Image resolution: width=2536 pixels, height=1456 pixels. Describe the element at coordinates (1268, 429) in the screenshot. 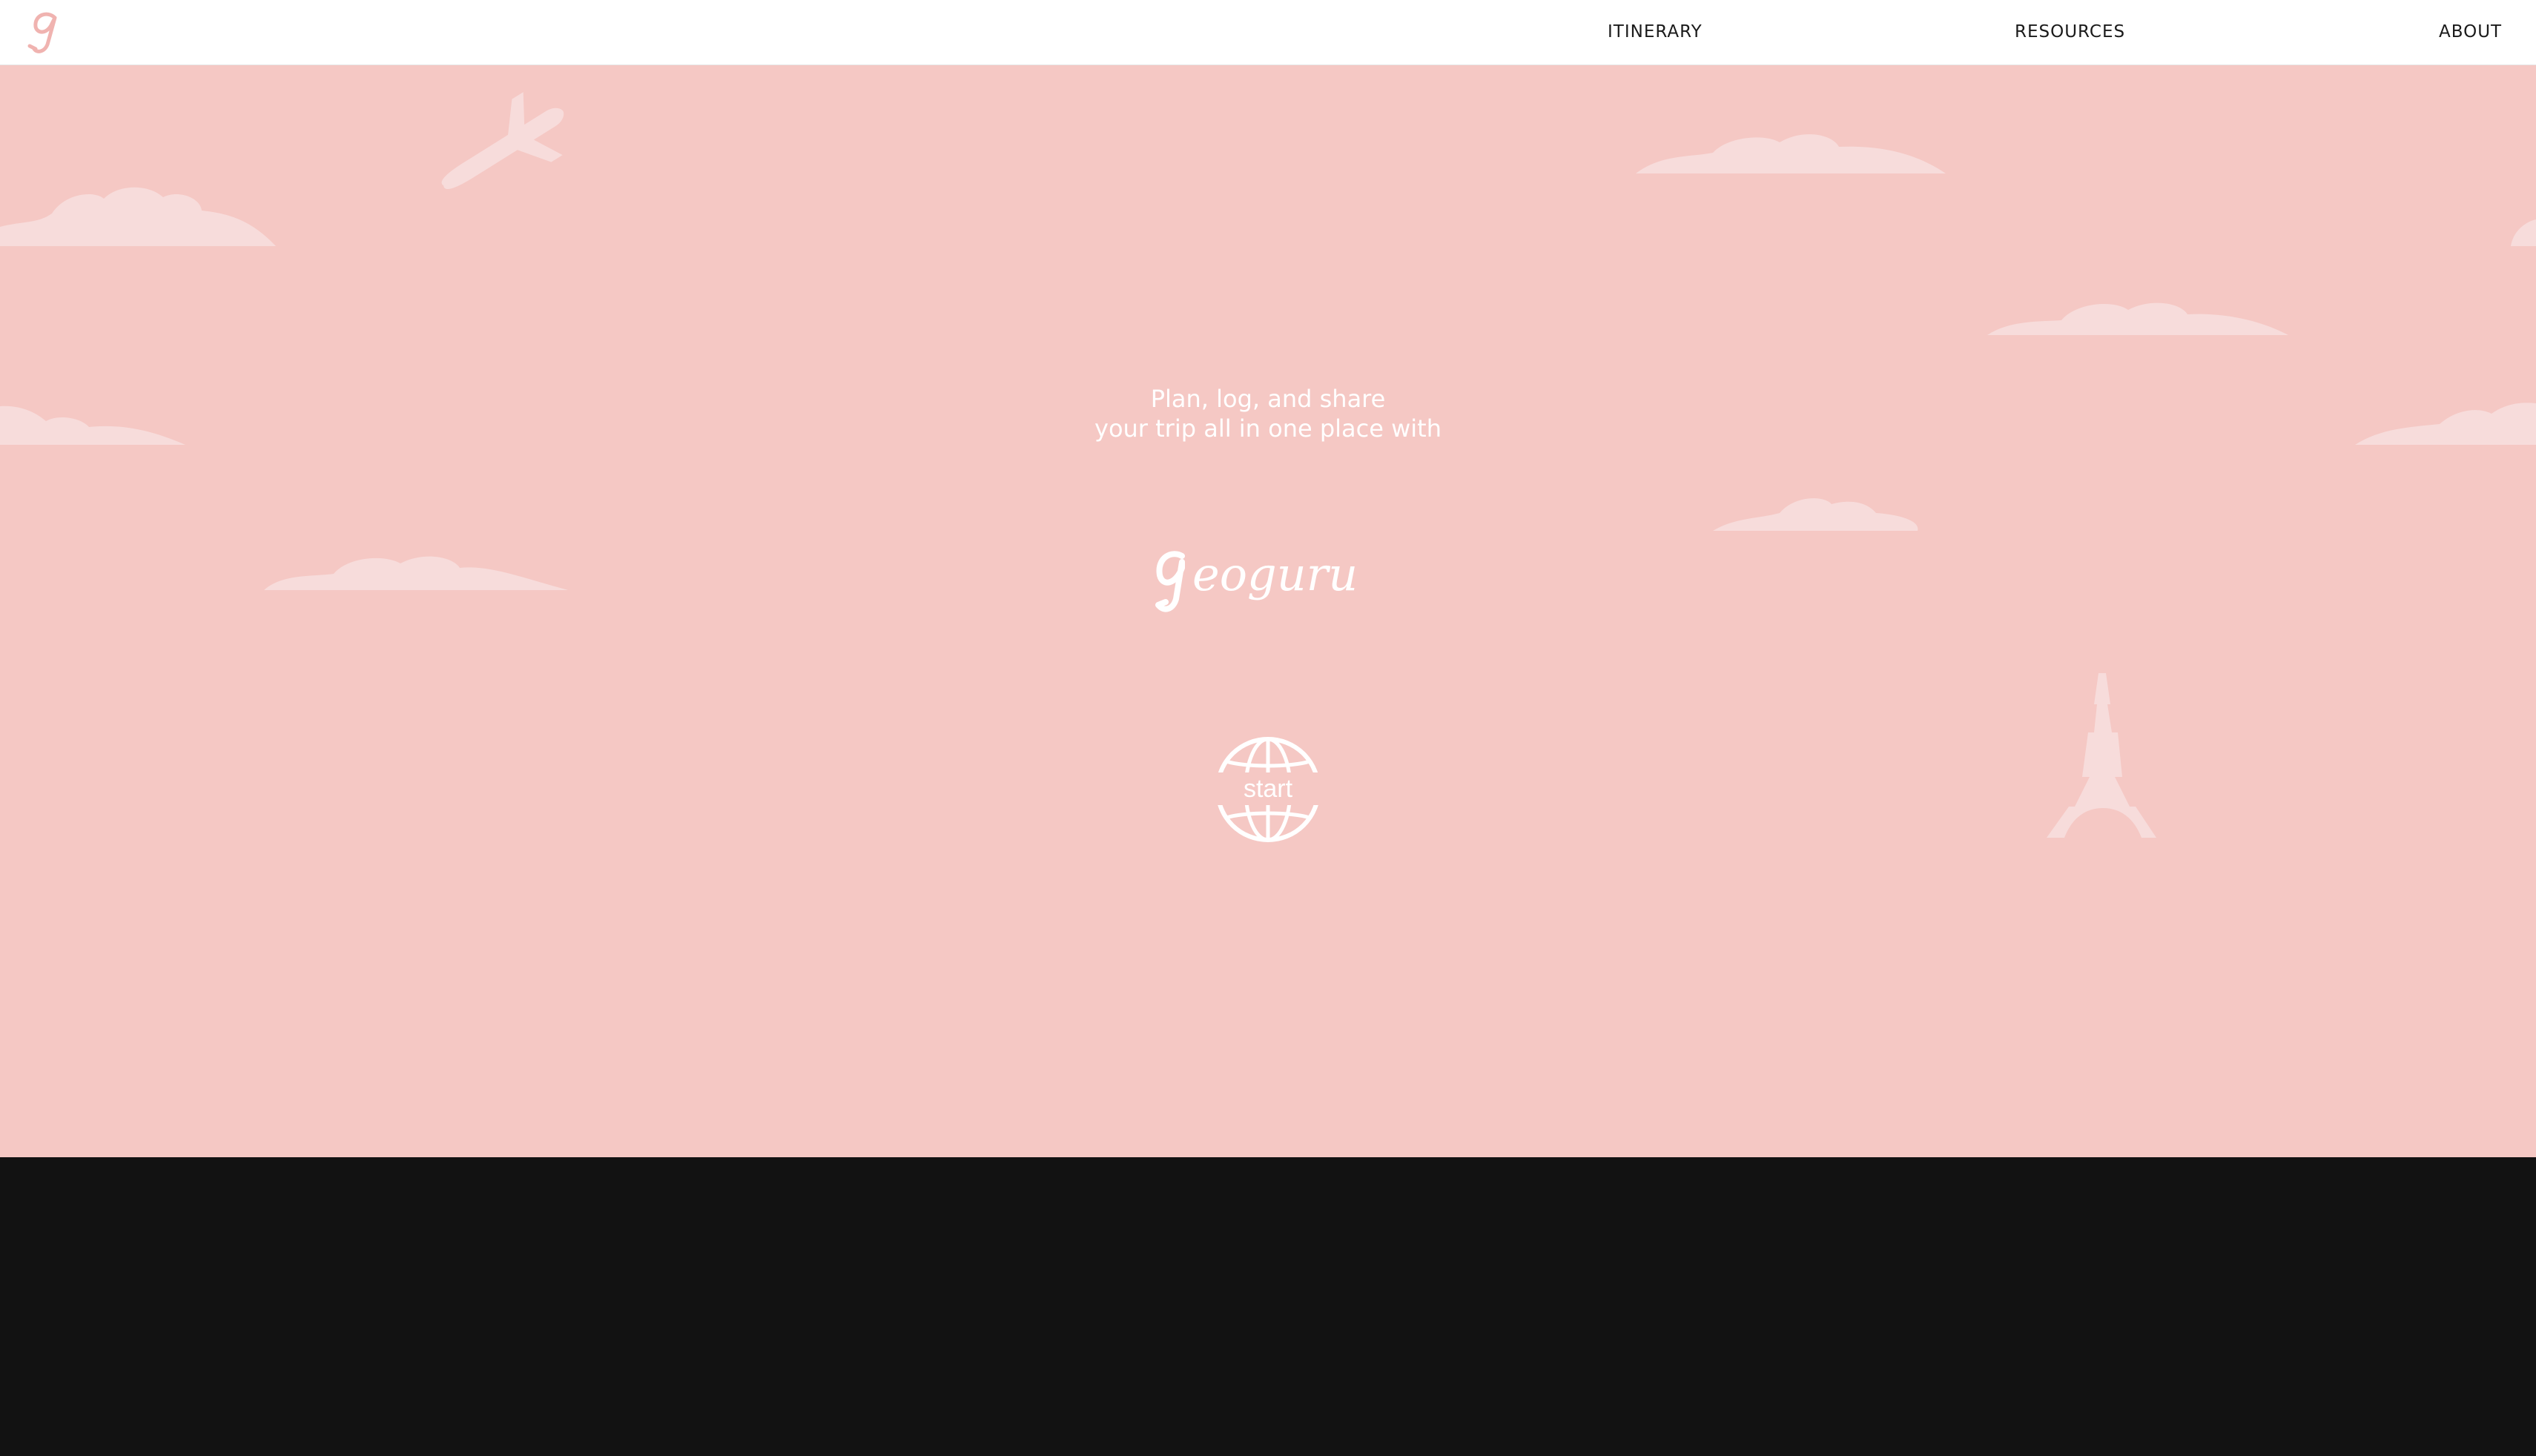

I see `hero-tagline-continued: your trip all in one place with` at that location.